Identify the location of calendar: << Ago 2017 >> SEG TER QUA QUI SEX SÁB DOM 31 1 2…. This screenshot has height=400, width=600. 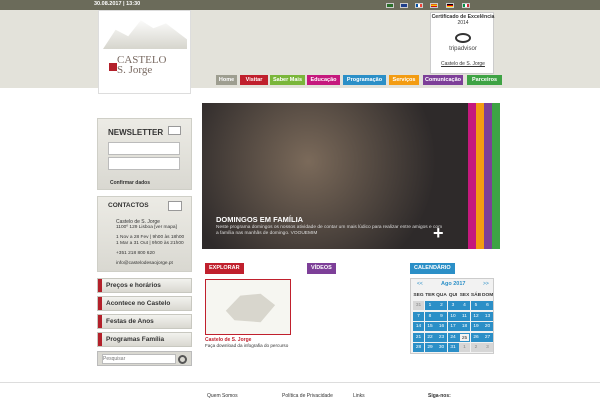
(452, 316).